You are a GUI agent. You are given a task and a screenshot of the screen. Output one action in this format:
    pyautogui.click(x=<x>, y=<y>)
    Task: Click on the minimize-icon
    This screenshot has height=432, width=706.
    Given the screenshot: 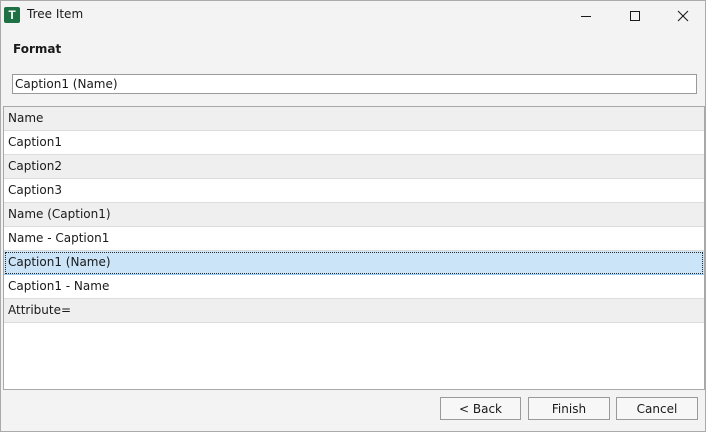 What is the action you would take?
    pyautogui.click(x=586, y=16)
    